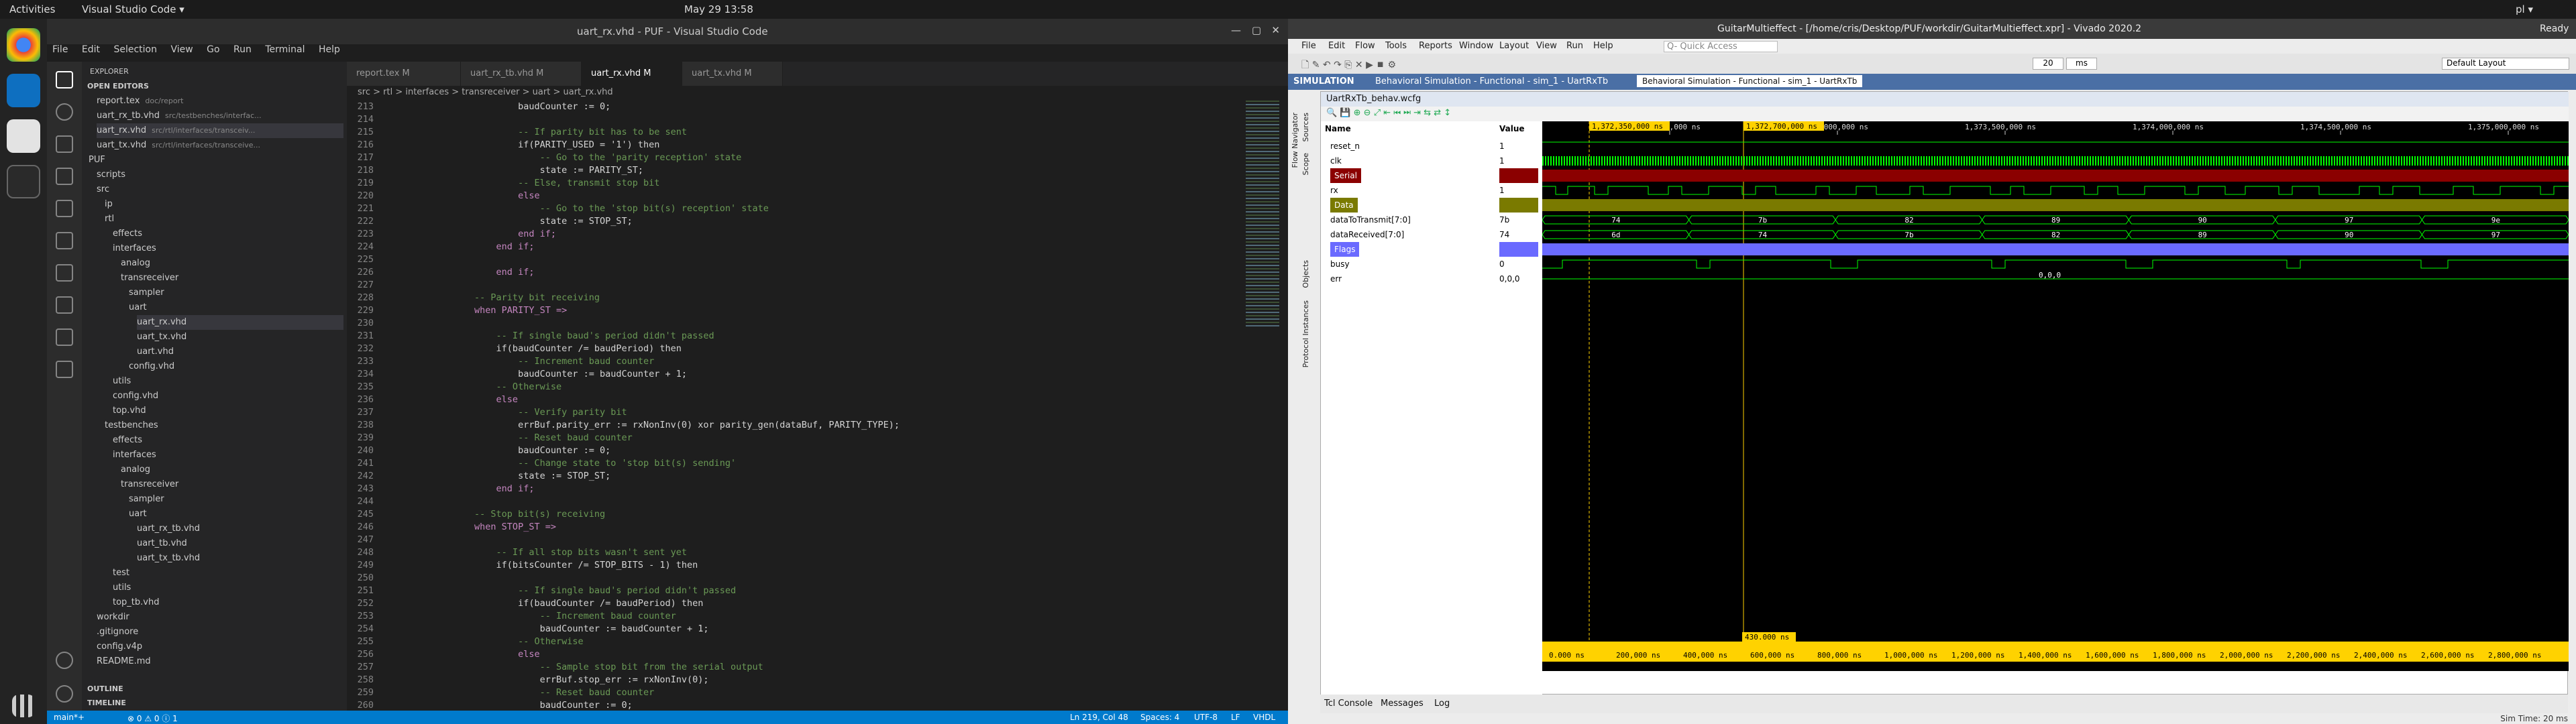  What do you see at coordinates (451, 234) in the screenshot?
I see `code-line: 223 end if;` at bounding box center [451, 234].